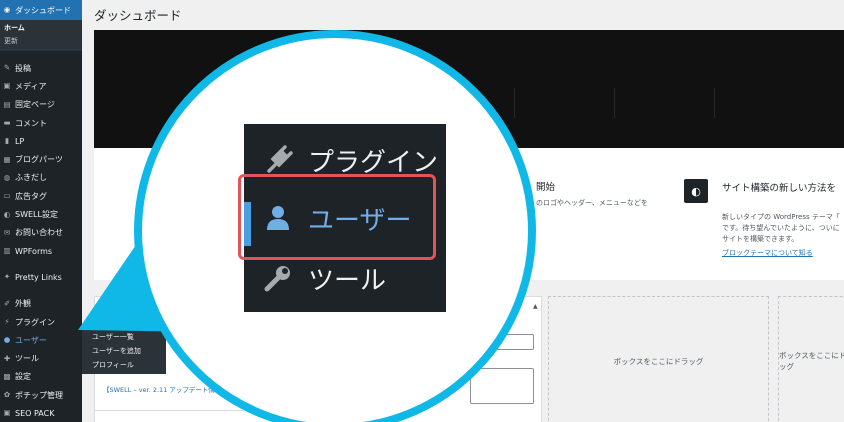  Describe the element at coordinates (188, 80) in the screenshot. I see `zoom-fragment-text: W` at that location.